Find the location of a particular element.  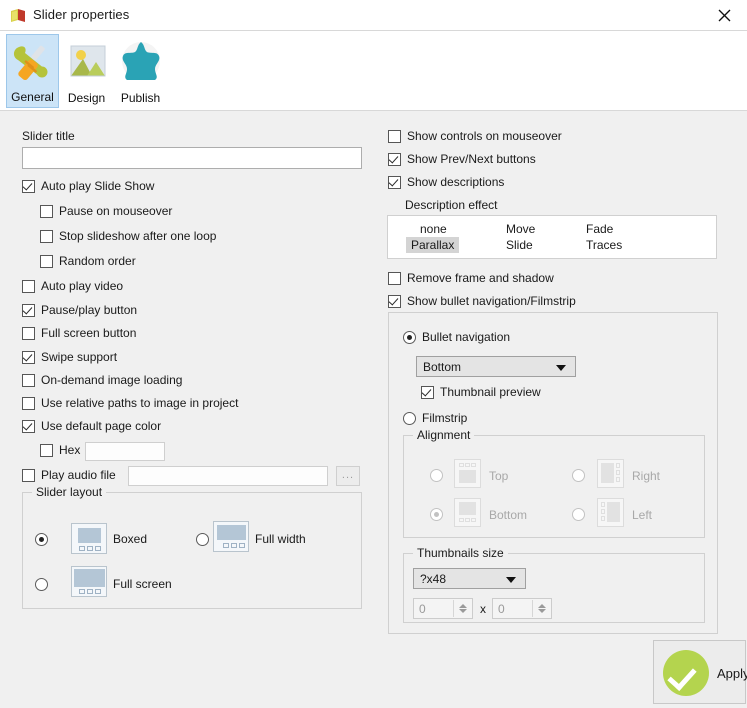

effect-fade: Fade is located at coordinates (599, 229).